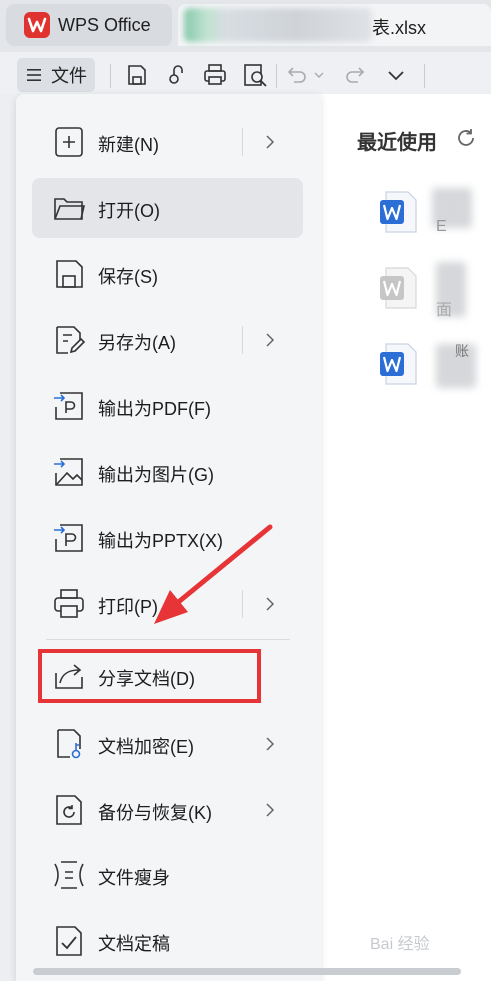 The height and width of the screenshot is (981, 491). What do you see at coordinates (396, 75) in the screenshot?
I see `more-dropdown-icon` at bounding box center [396, 75].